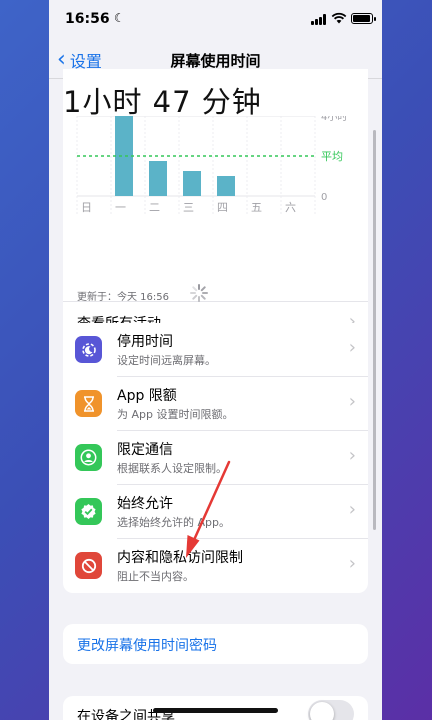 The height and width of the screenshot is (720, 432). I want to click on communication-limits-title: 限定通信, so click(145, 450).